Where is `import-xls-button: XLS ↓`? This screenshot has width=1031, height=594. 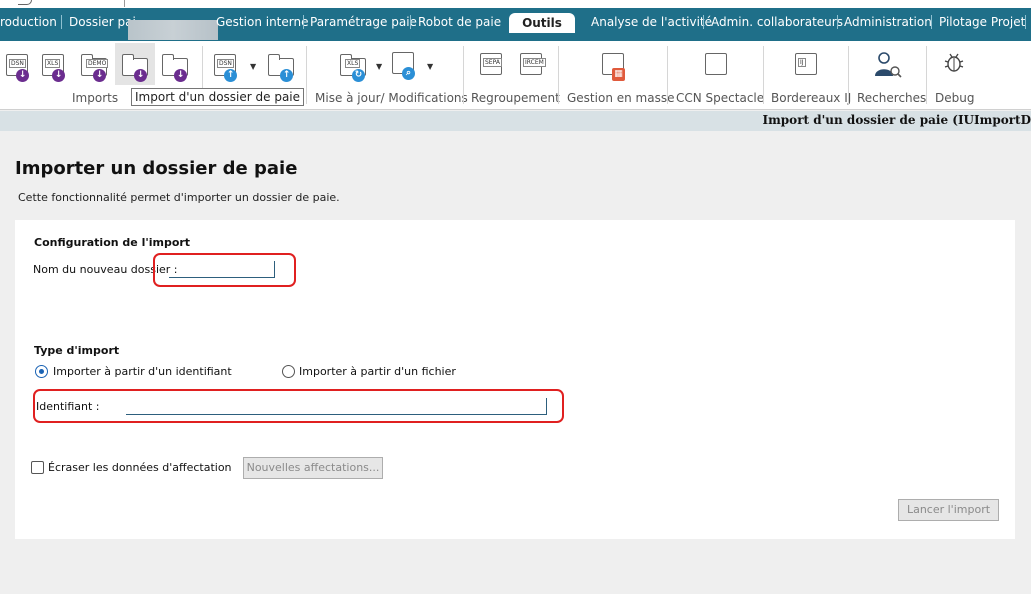
import-xls-button: XLS ↓ is located at coordinates (52, 67).